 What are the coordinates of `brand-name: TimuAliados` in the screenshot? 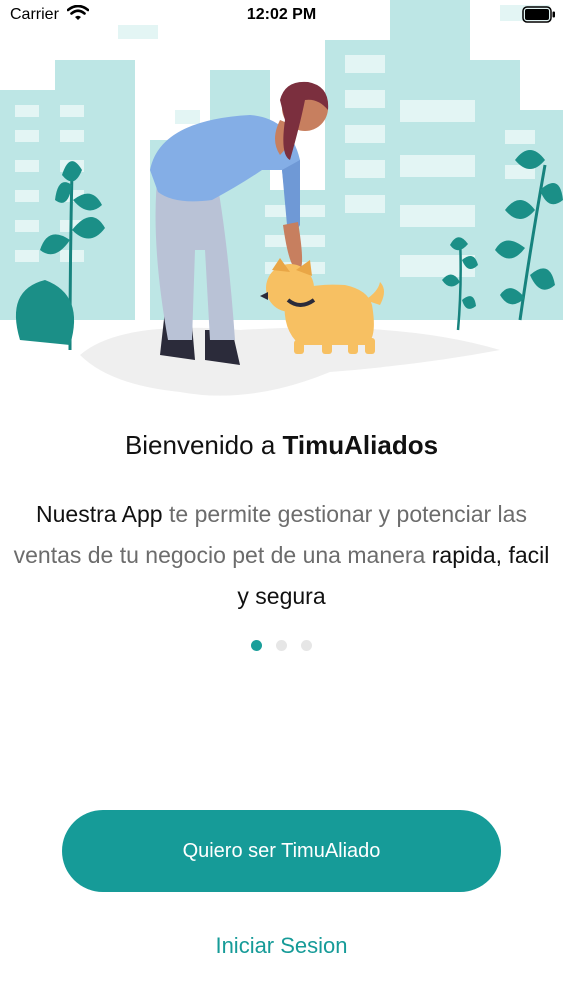 It's located at (360, 445).